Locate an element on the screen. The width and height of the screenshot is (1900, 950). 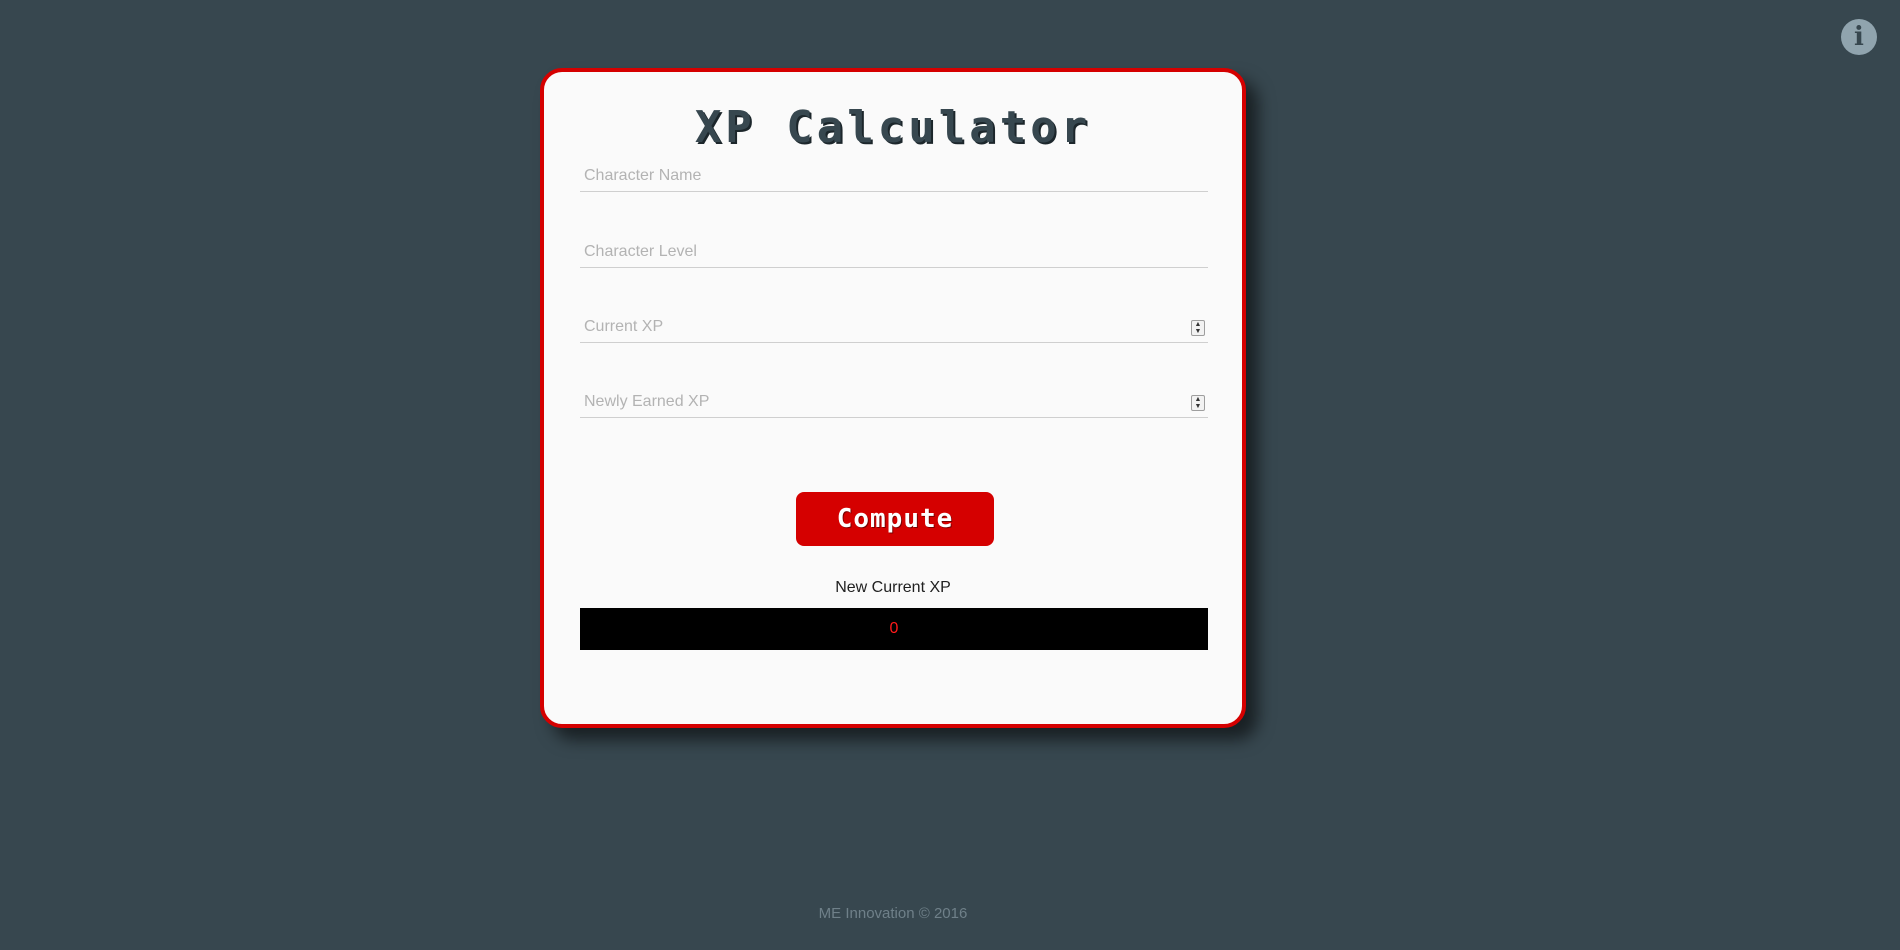
newly-earned-xp-stepper: ▲ ▼ is located at coordinates (1198, 403).